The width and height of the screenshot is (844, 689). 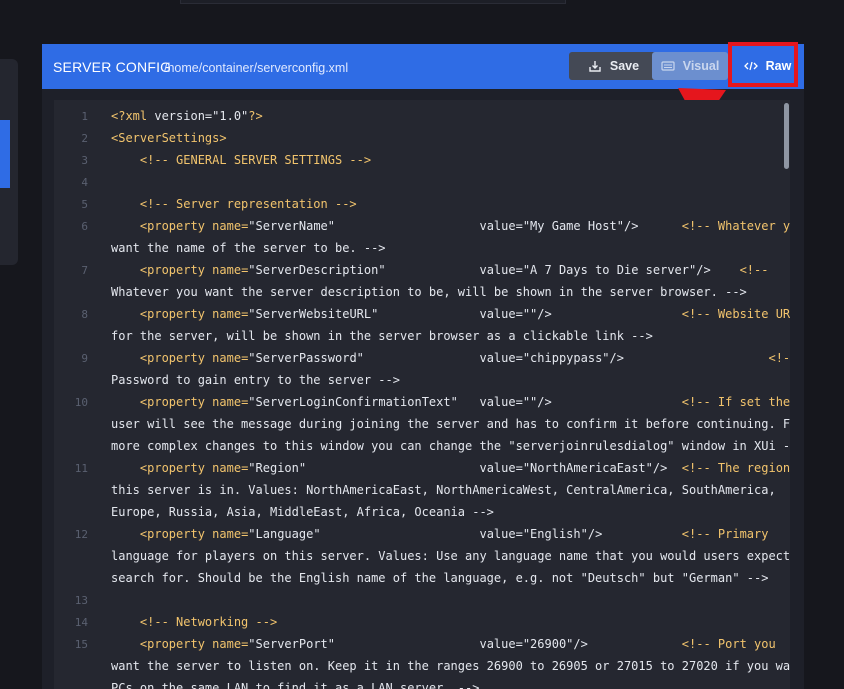 I want to click on save-button: Save, so click(x=613, y=66).